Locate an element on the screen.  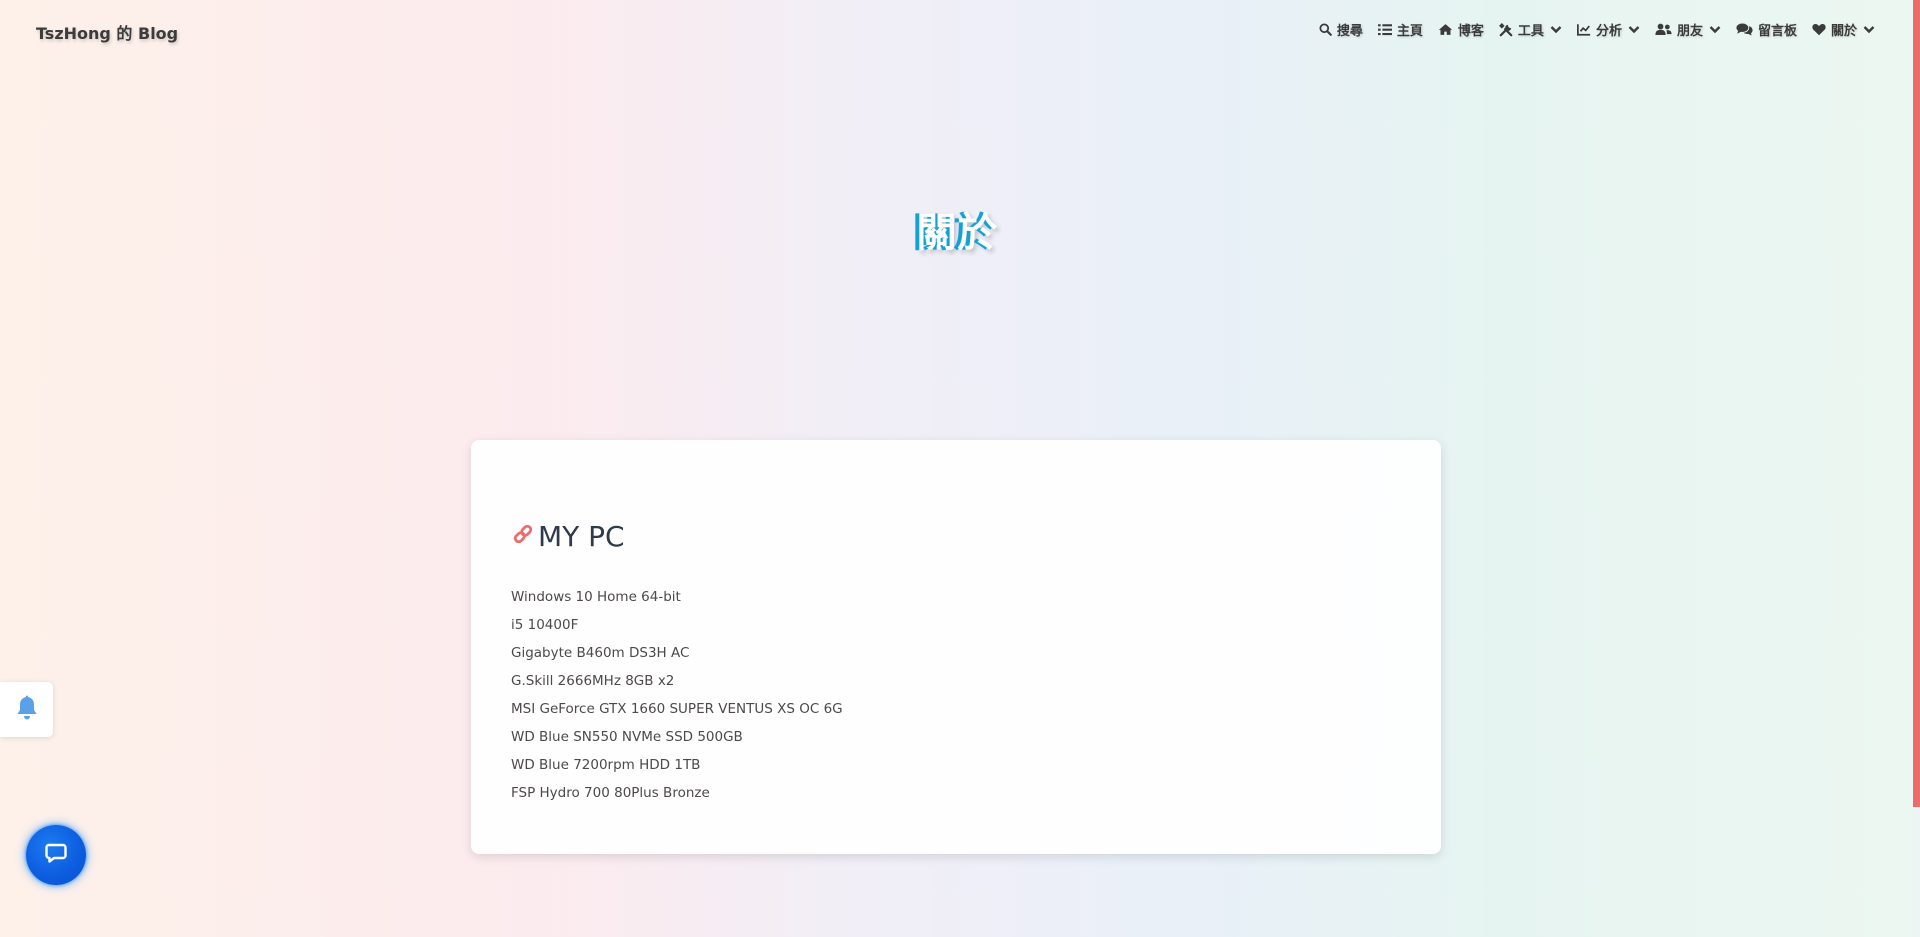
home-icon is located at coordinates (1445, 29).